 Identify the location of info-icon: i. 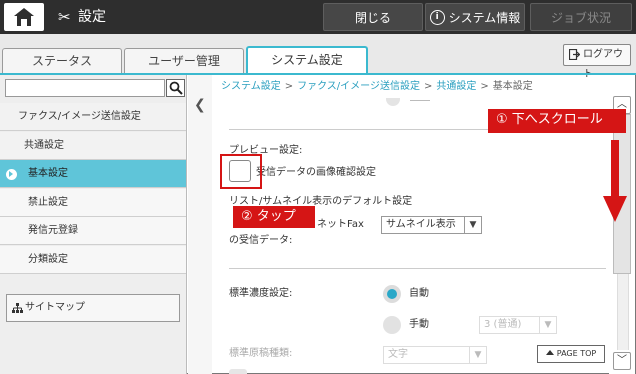
(437, 17).